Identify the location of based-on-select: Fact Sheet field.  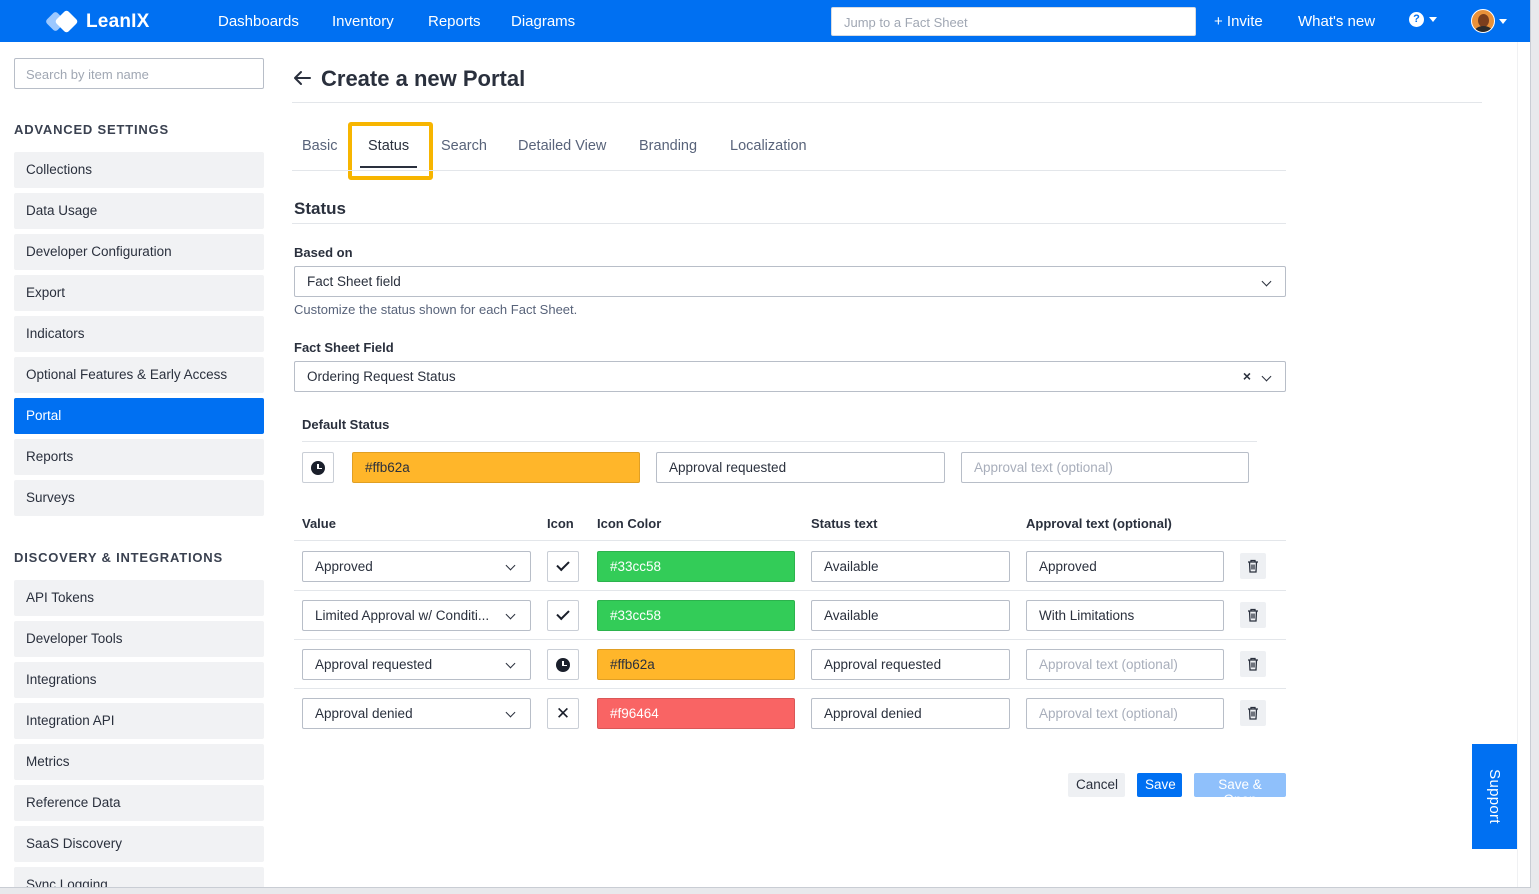
(790, 281).